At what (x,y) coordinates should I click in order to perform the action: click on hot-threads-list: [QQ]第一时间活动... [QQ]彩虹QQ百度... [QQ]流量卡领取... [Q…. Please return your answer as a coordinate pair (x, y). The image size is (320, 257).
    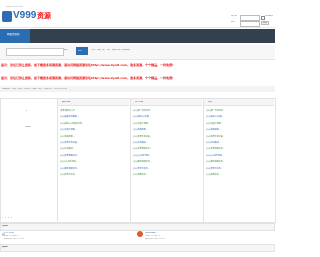
    Looking at the image, I should click on (167, 143).